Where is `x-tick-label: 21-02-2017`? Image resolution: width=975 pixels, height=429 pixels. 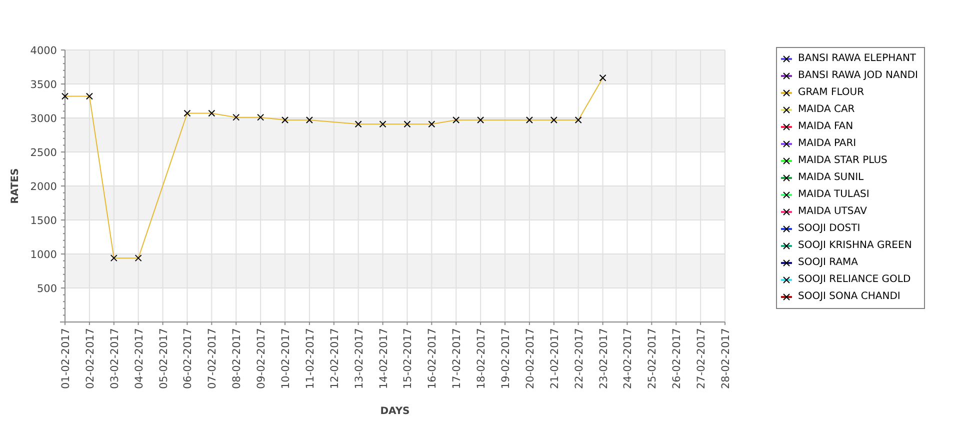 x-tick-label: 21-02-2017 is located at coordinates (554, 359).